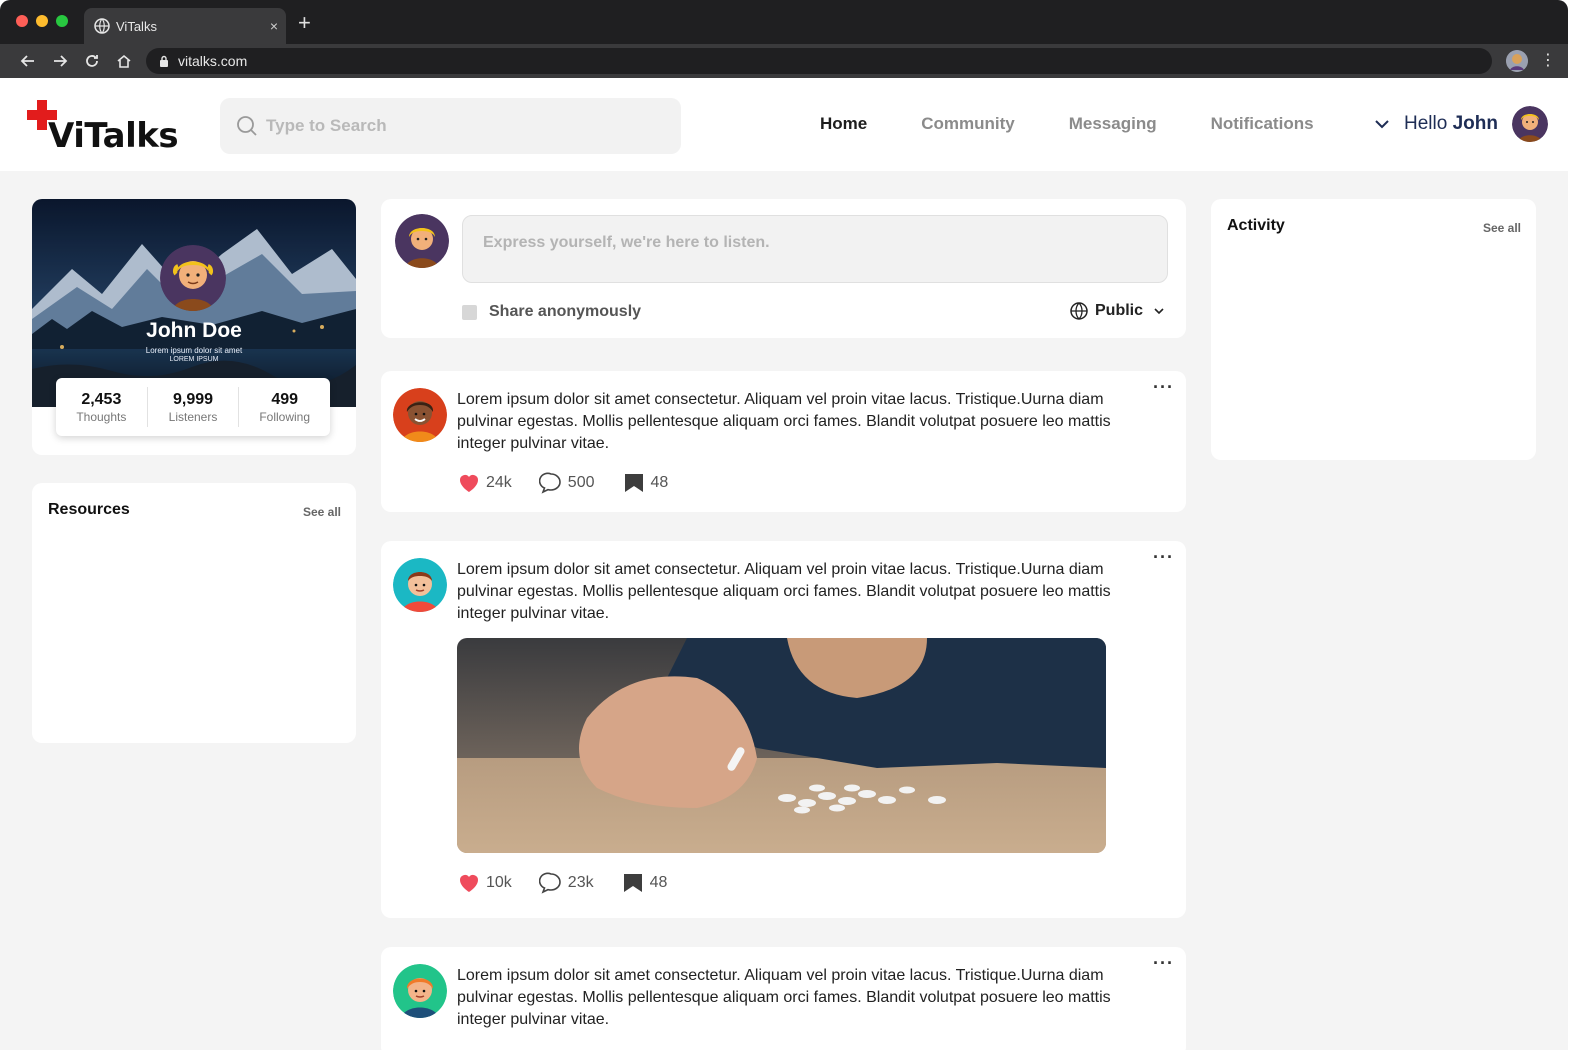 This screenshot has width=1592, height=1050. I want to click on search-input, so click(466, 126).